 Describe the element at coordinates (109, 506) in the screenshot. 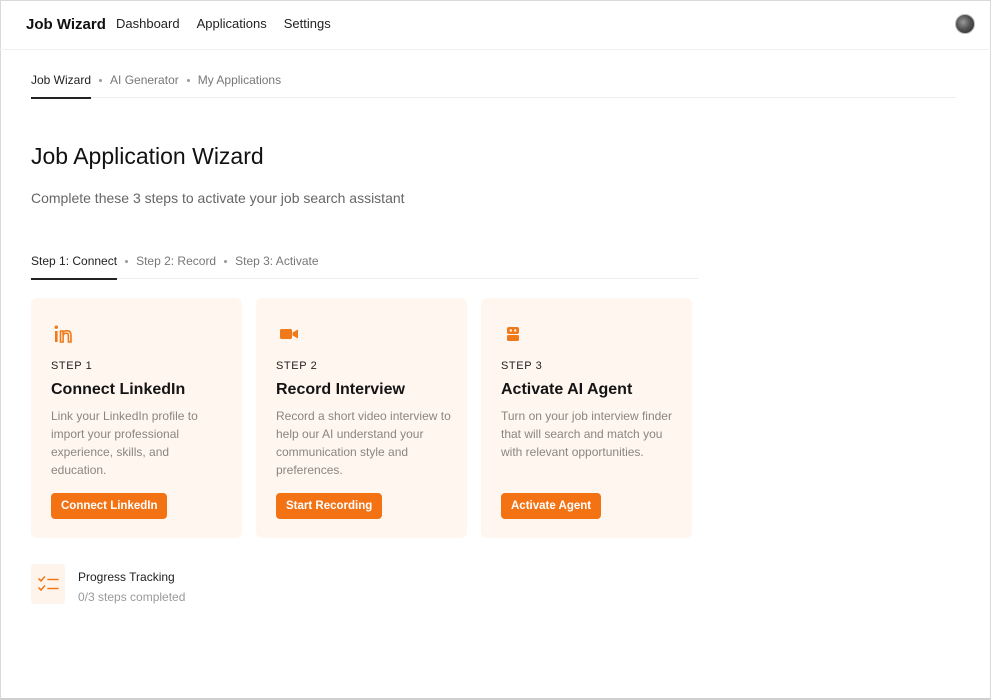

I see `connect-linkedin-button: Connect LinkedIn` at that location.